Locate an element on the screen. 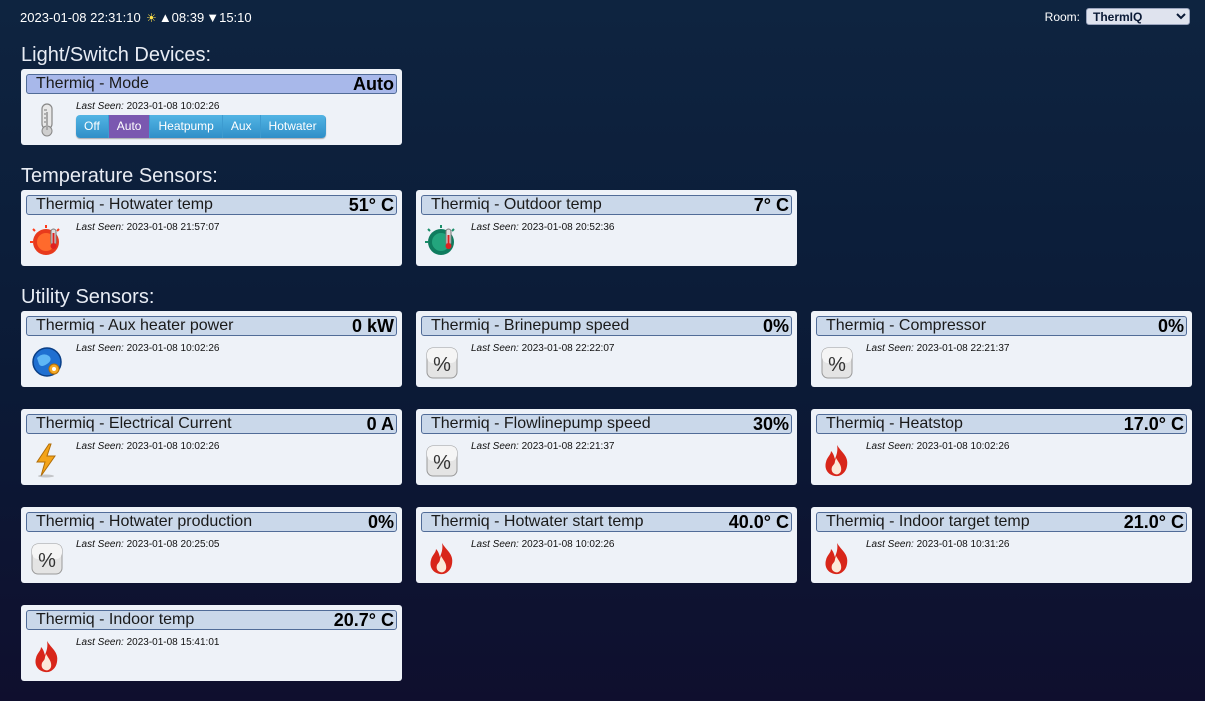  status-bar: 2023-01-08 22:31:10 ☀ ▲08:39 ▼15:10 is located at coordinates (136, 17).